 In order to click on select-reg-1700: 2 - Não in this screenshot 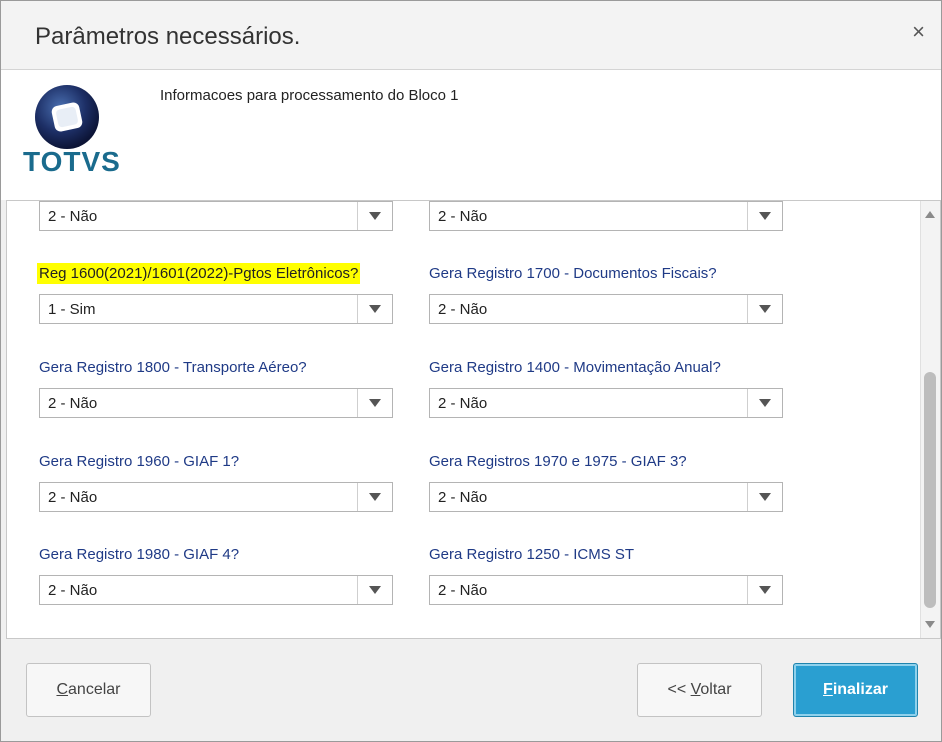, I will do `click(606, 309)`.